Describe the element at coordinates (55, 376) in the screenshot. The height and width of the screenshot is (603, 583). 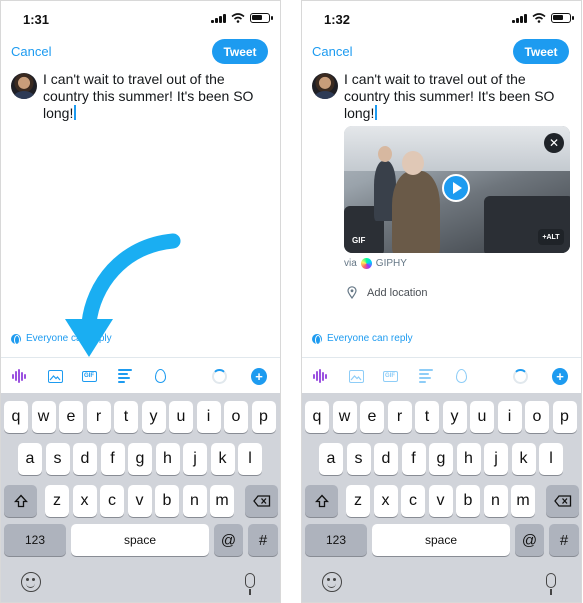
I see `image-icon` at that location.